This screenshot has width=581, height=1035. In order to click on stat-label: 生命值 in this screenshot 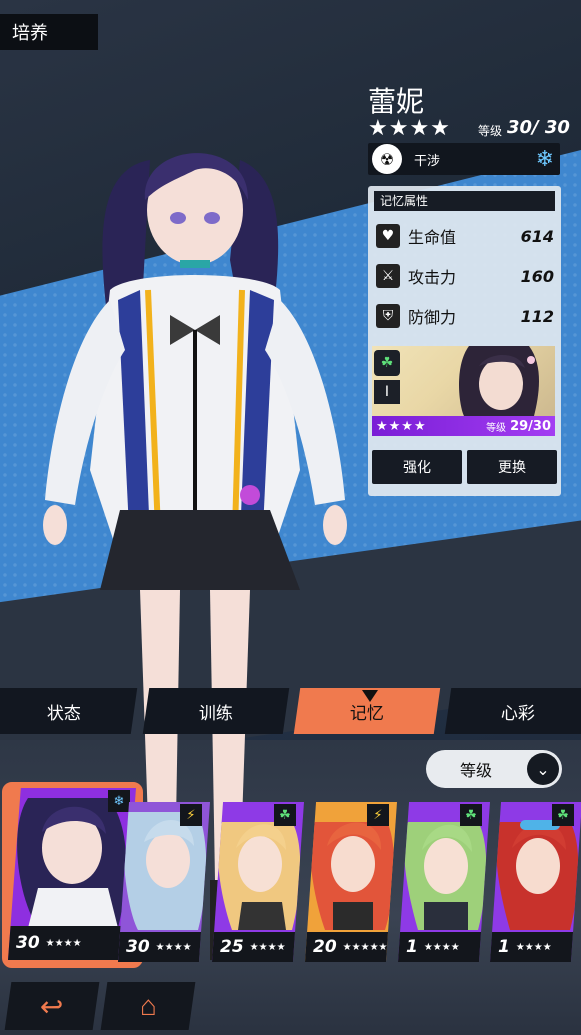, I will do `click(432, 237)`.